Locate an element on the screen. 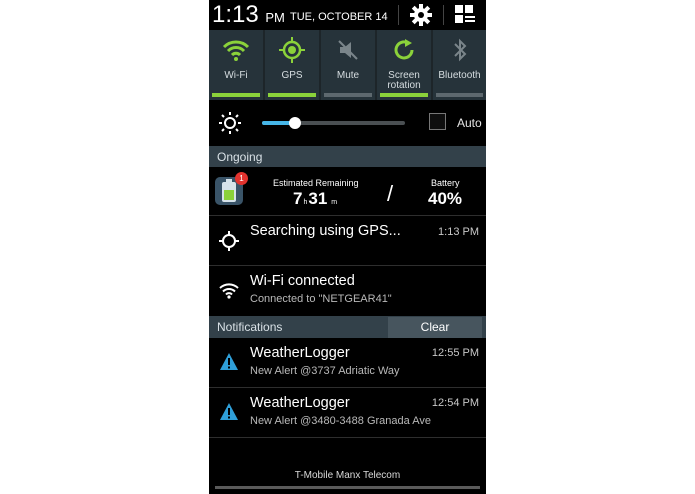  wifi-notification: Wi-Fi connected Connected to "NETGEAR41" is located at coordinates (347, 290).